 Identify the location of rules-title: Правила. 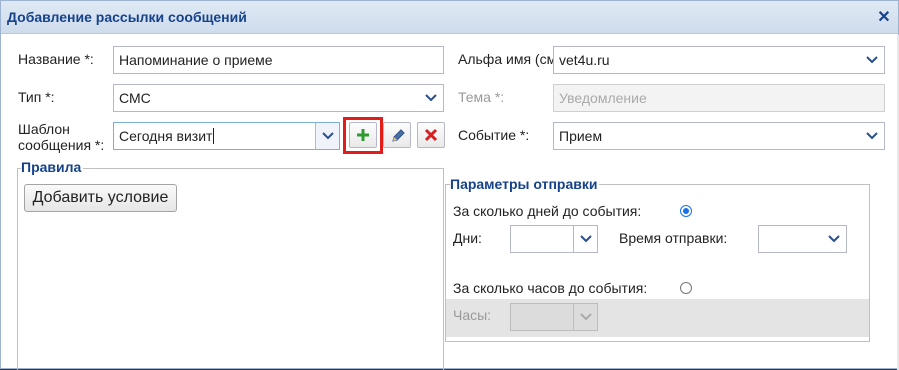
(52, 167).